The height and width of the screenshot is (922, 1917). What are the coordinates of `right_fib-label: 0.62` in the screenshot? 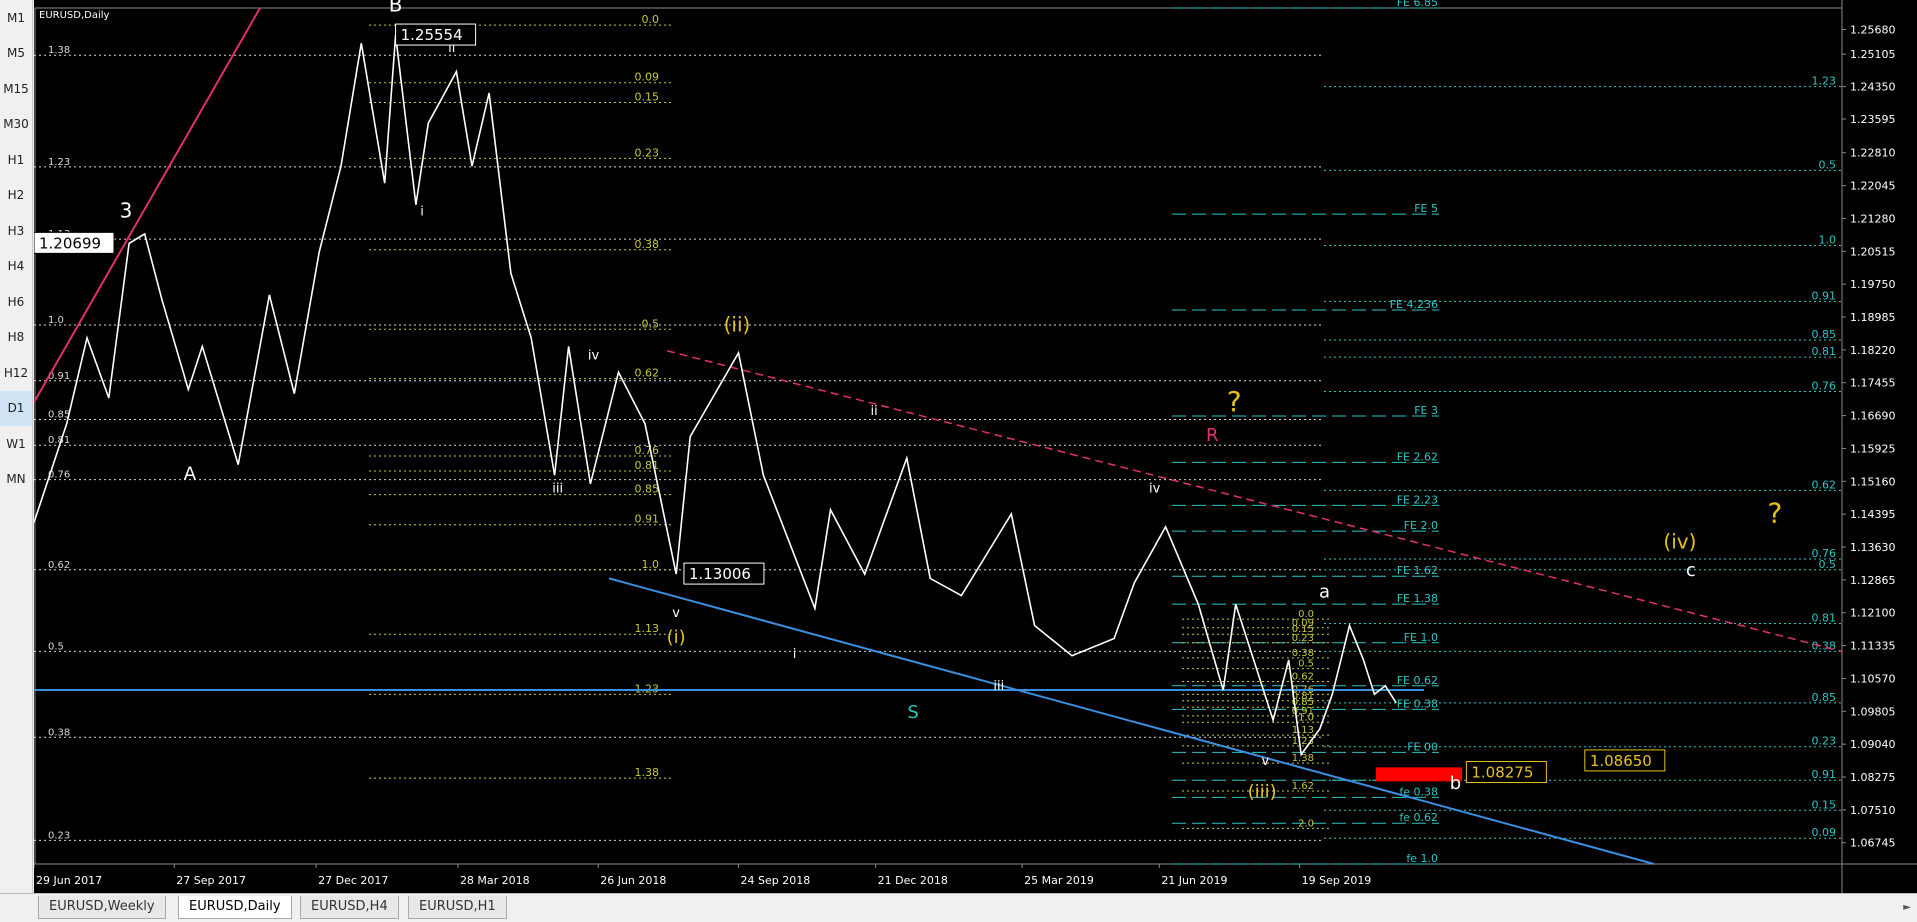 It's located at (1824, 484).